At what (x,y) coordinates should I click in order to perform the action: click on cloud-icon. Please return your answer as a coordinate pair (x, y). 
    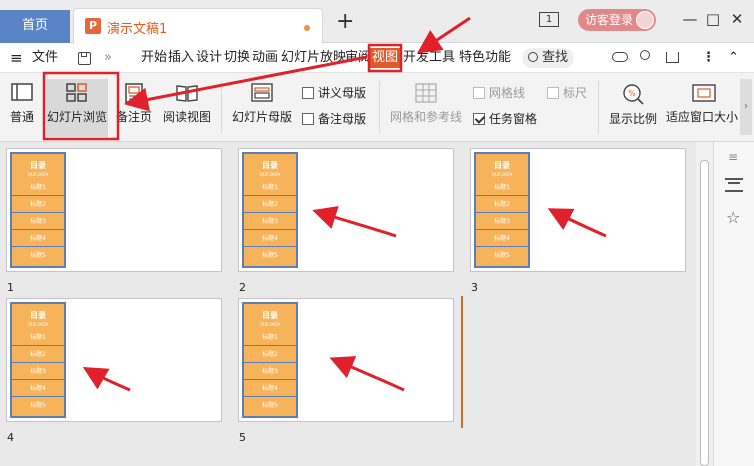
    Looking at the image, I should click on (620, 57).